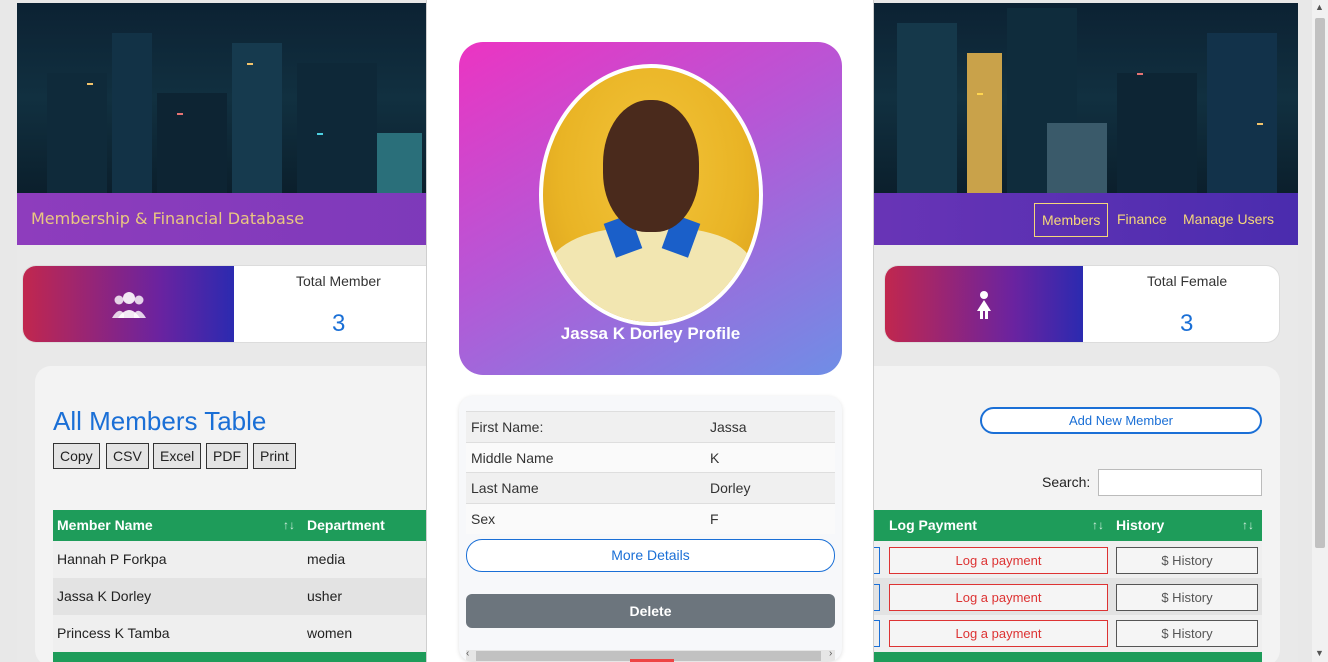 The width and height of the screenshot is (1328, 662). I want to click on nav-finance: Finance, so click(1142, 220).